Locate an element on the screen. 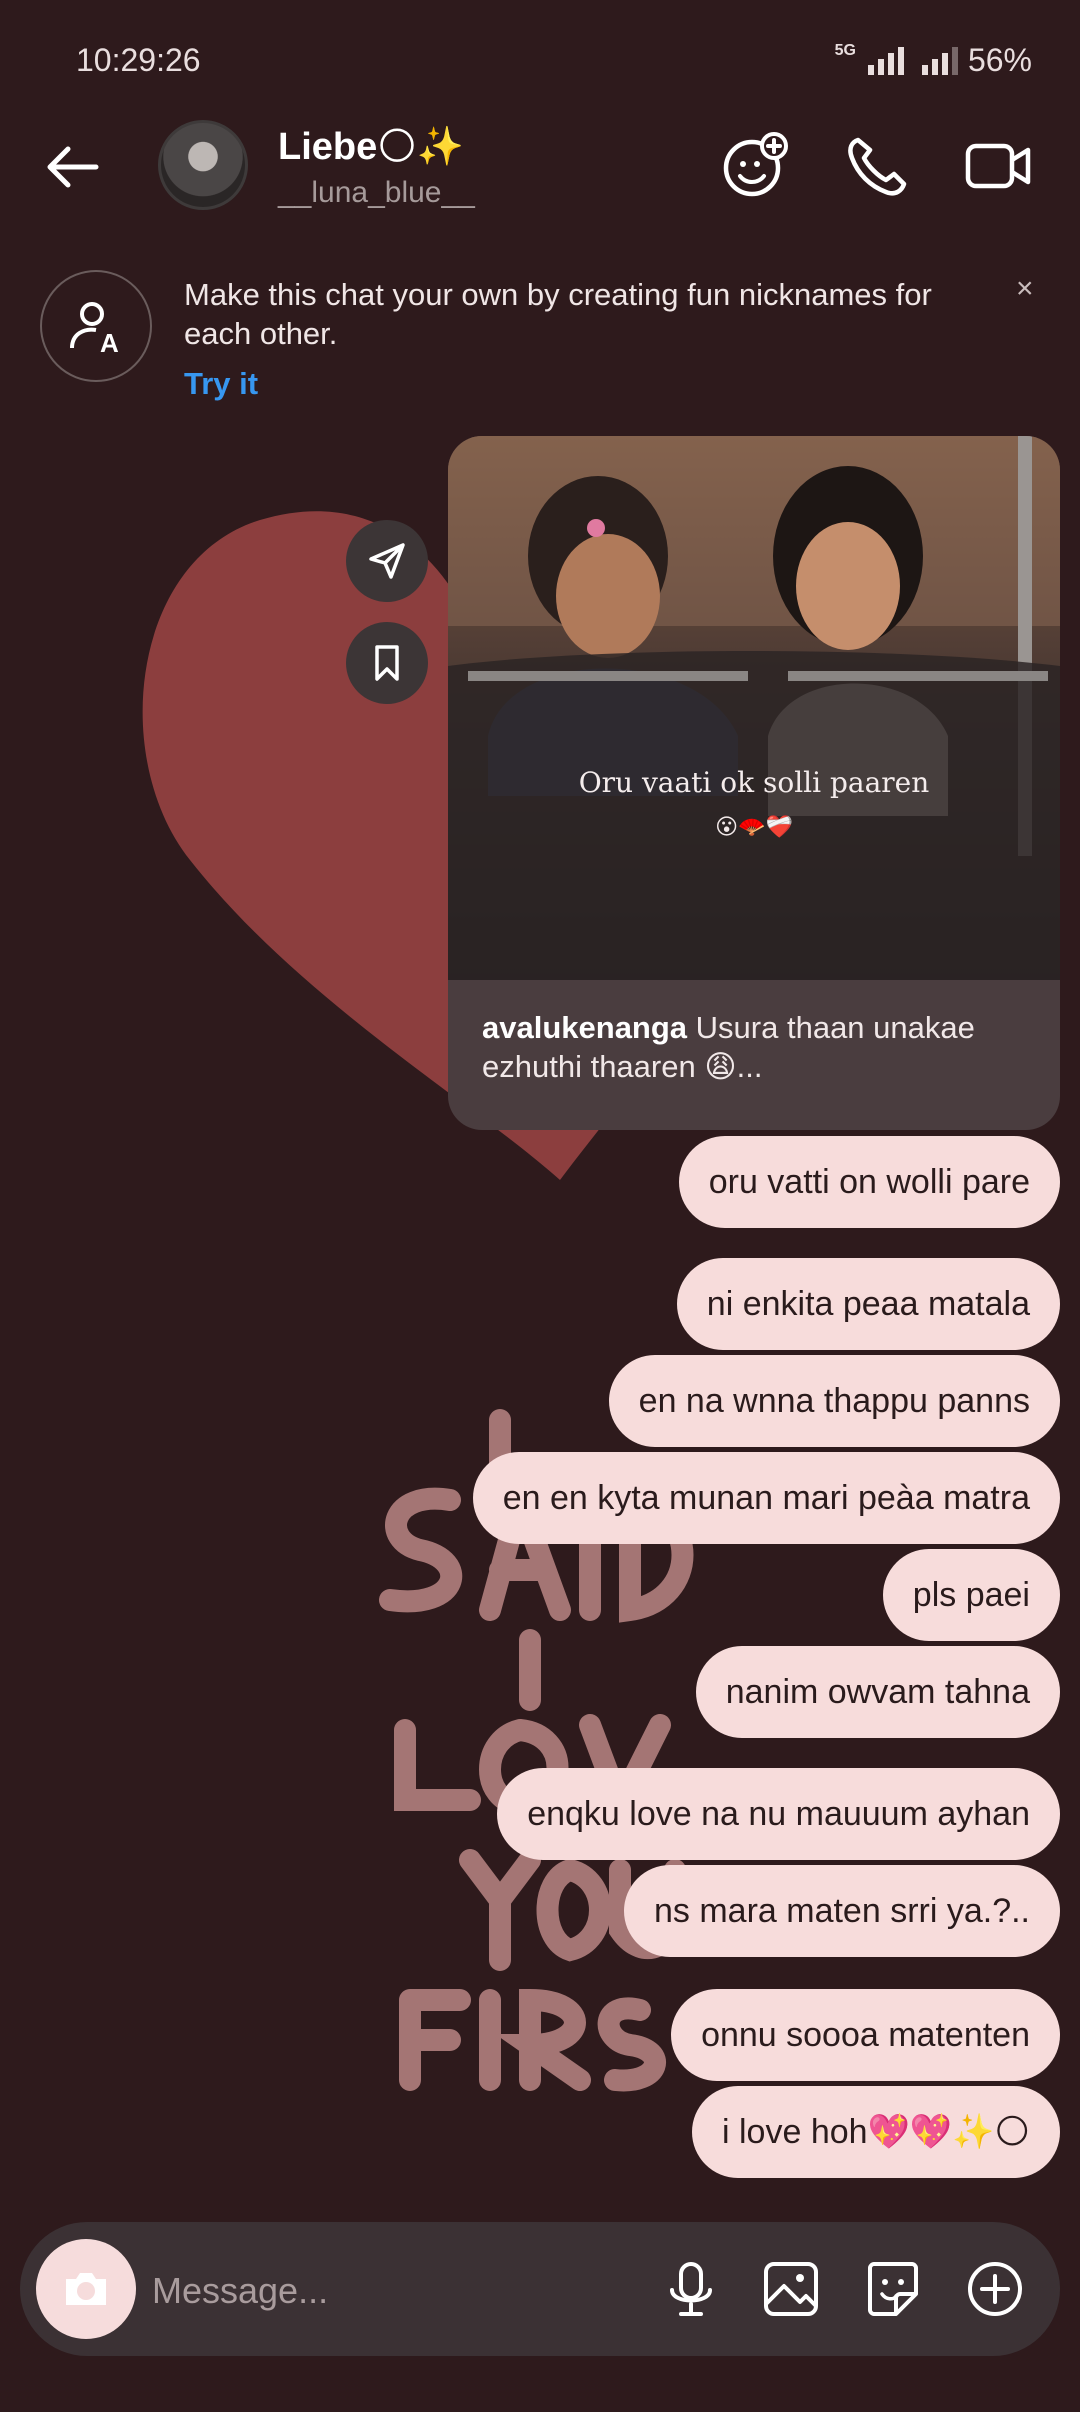  send-icon is located at coordinates (387, 561).